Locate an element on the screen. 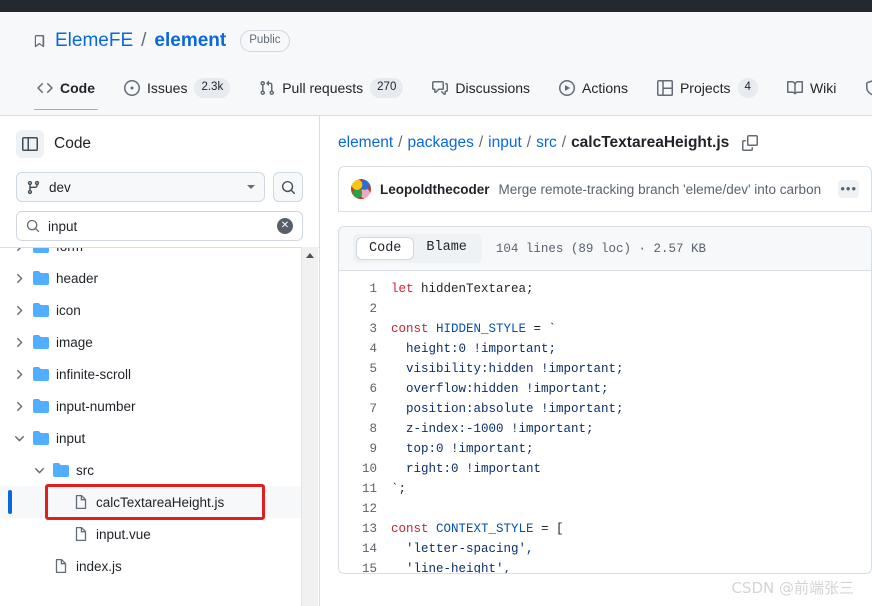 The image size is (872, 606). code-line: 5 visibility:hidden !important; is located at coordinates (605, 369).